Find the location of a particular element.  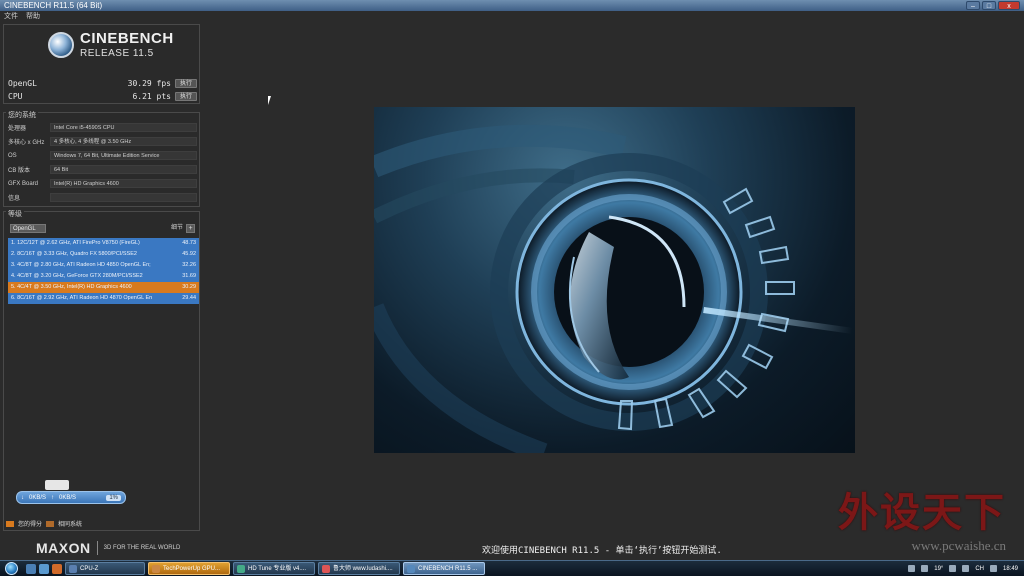

your-score-label: 您的得分 is located at coordinates (30, 525).